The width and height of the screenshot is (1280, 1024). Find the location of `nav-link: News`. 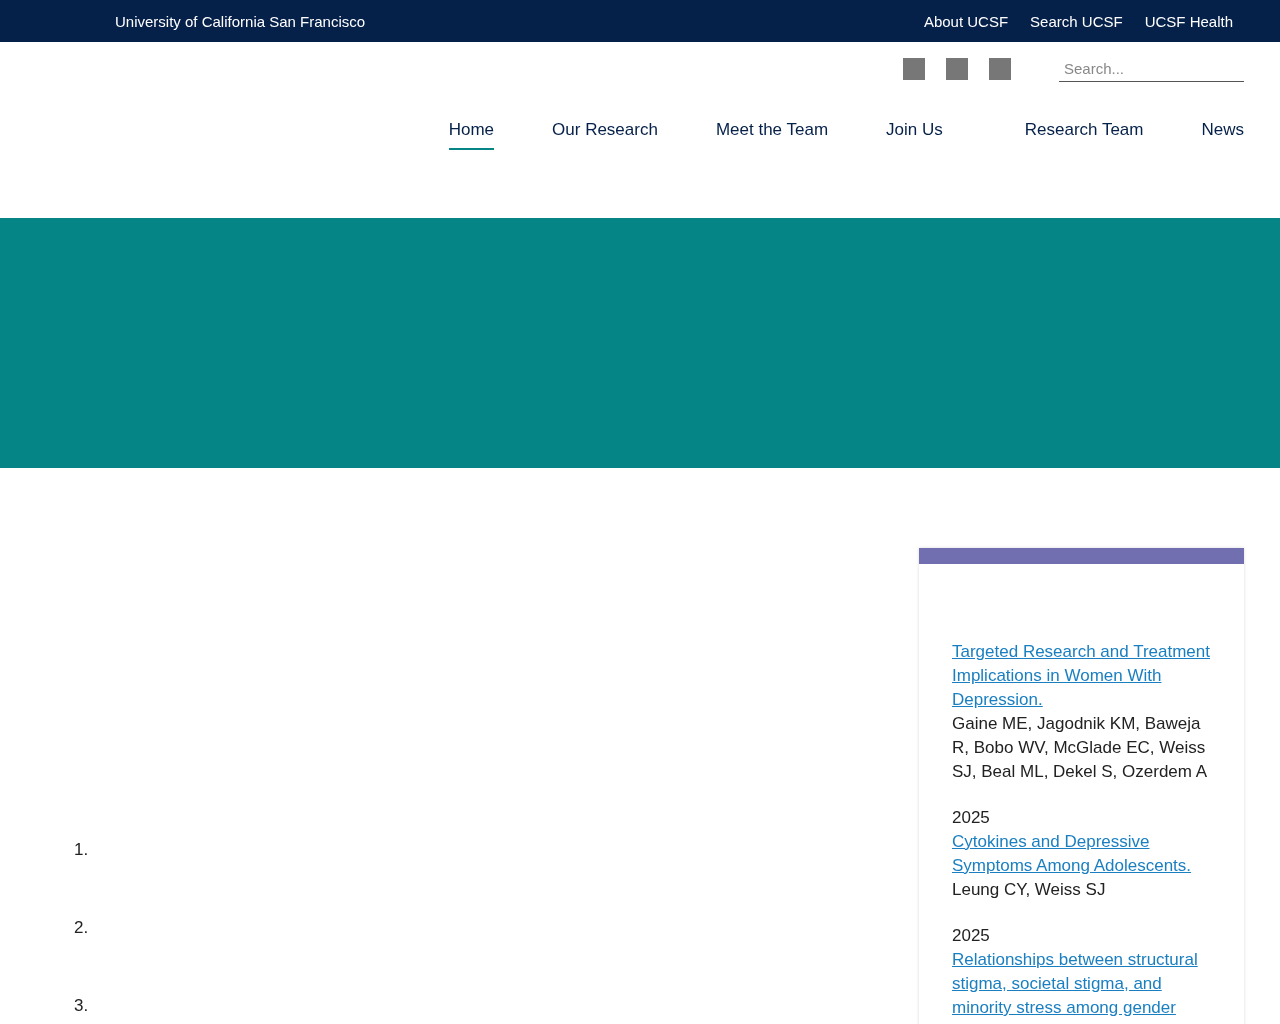

nav-link: News is located at coordinates (1222, 135).